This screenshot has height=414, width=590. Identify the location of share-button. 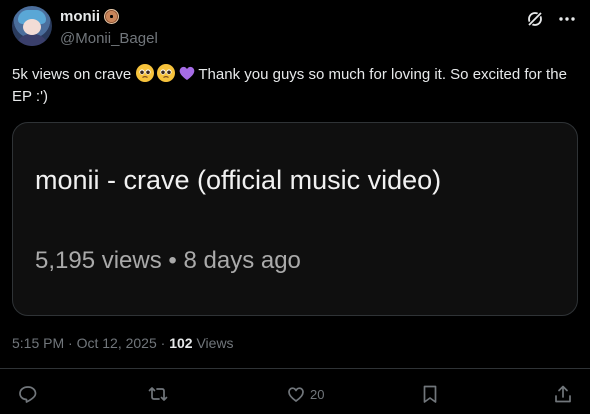
(563, 394).